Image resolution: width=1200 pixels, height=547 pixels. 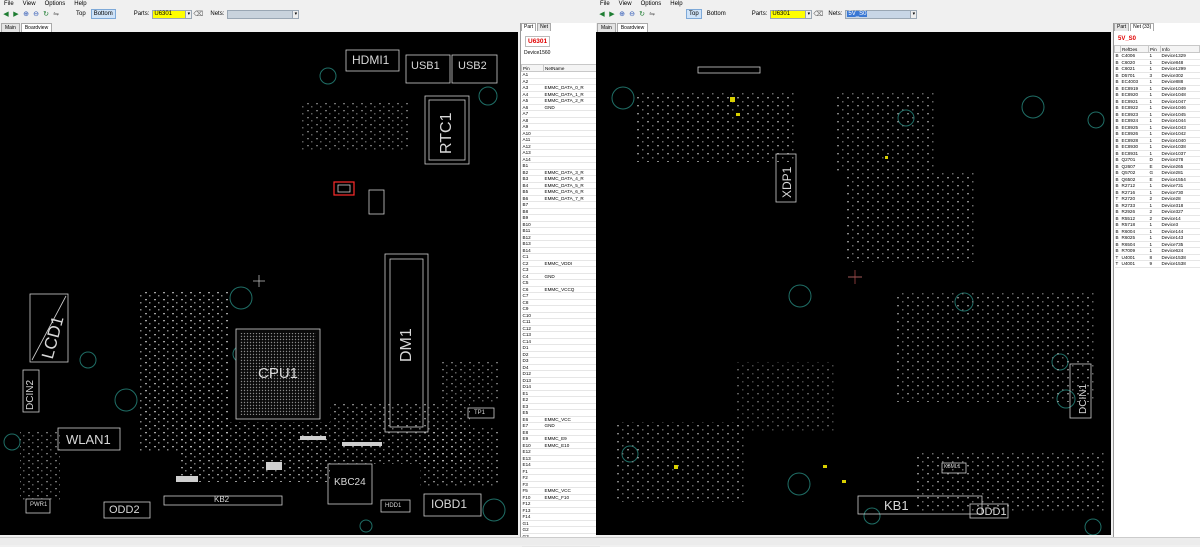 What do you see at coordinates (30, 395) in the screenshot?
I see `label-dcin2: DCIN2` at bounding box center [30, 395].